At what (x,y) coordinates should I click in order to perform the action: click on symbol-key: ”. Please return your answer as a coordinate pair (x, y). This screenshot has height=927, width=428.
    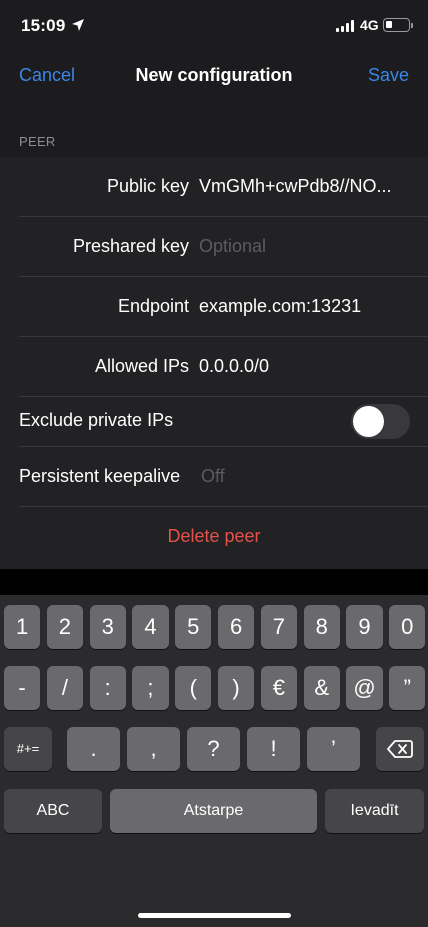
    Looking at the image, I should click on (407, 688).